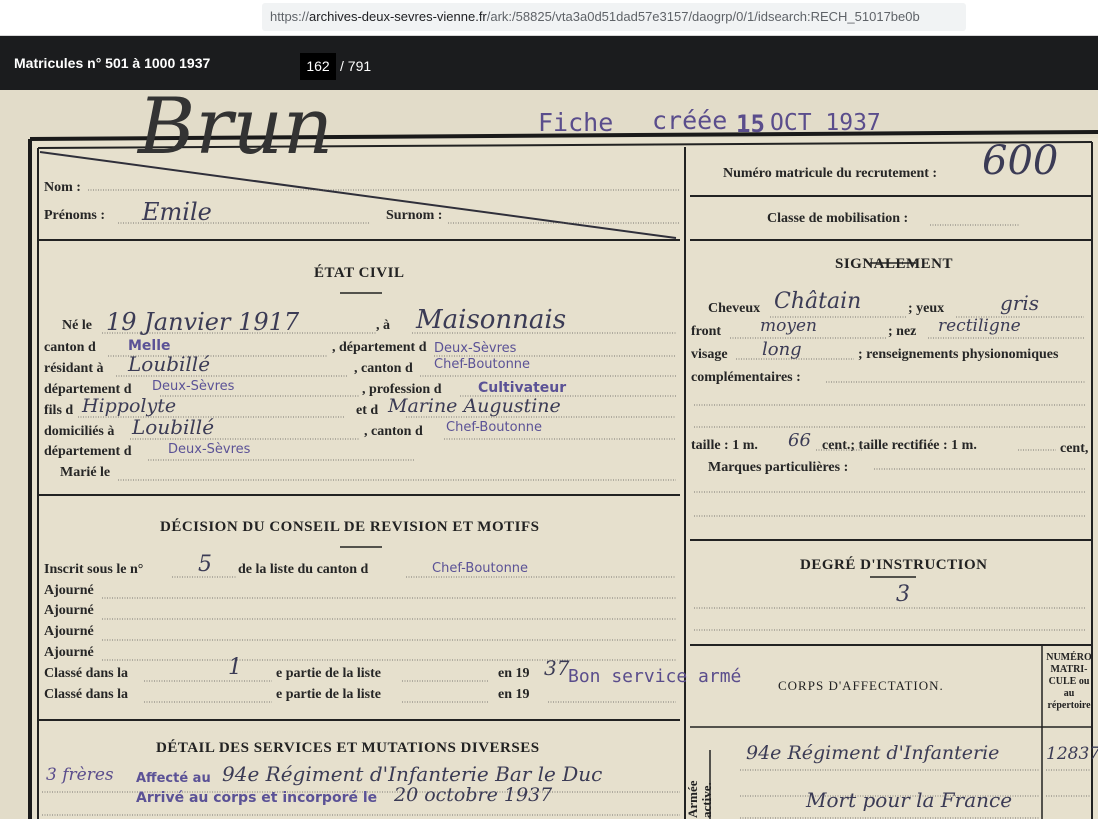 The width and height of the screenshot is (1098, 819). What do you see at coordinates (379, 347) in the screenshot?
I see `departement-label: , département d` at bounding box center [379, 347].